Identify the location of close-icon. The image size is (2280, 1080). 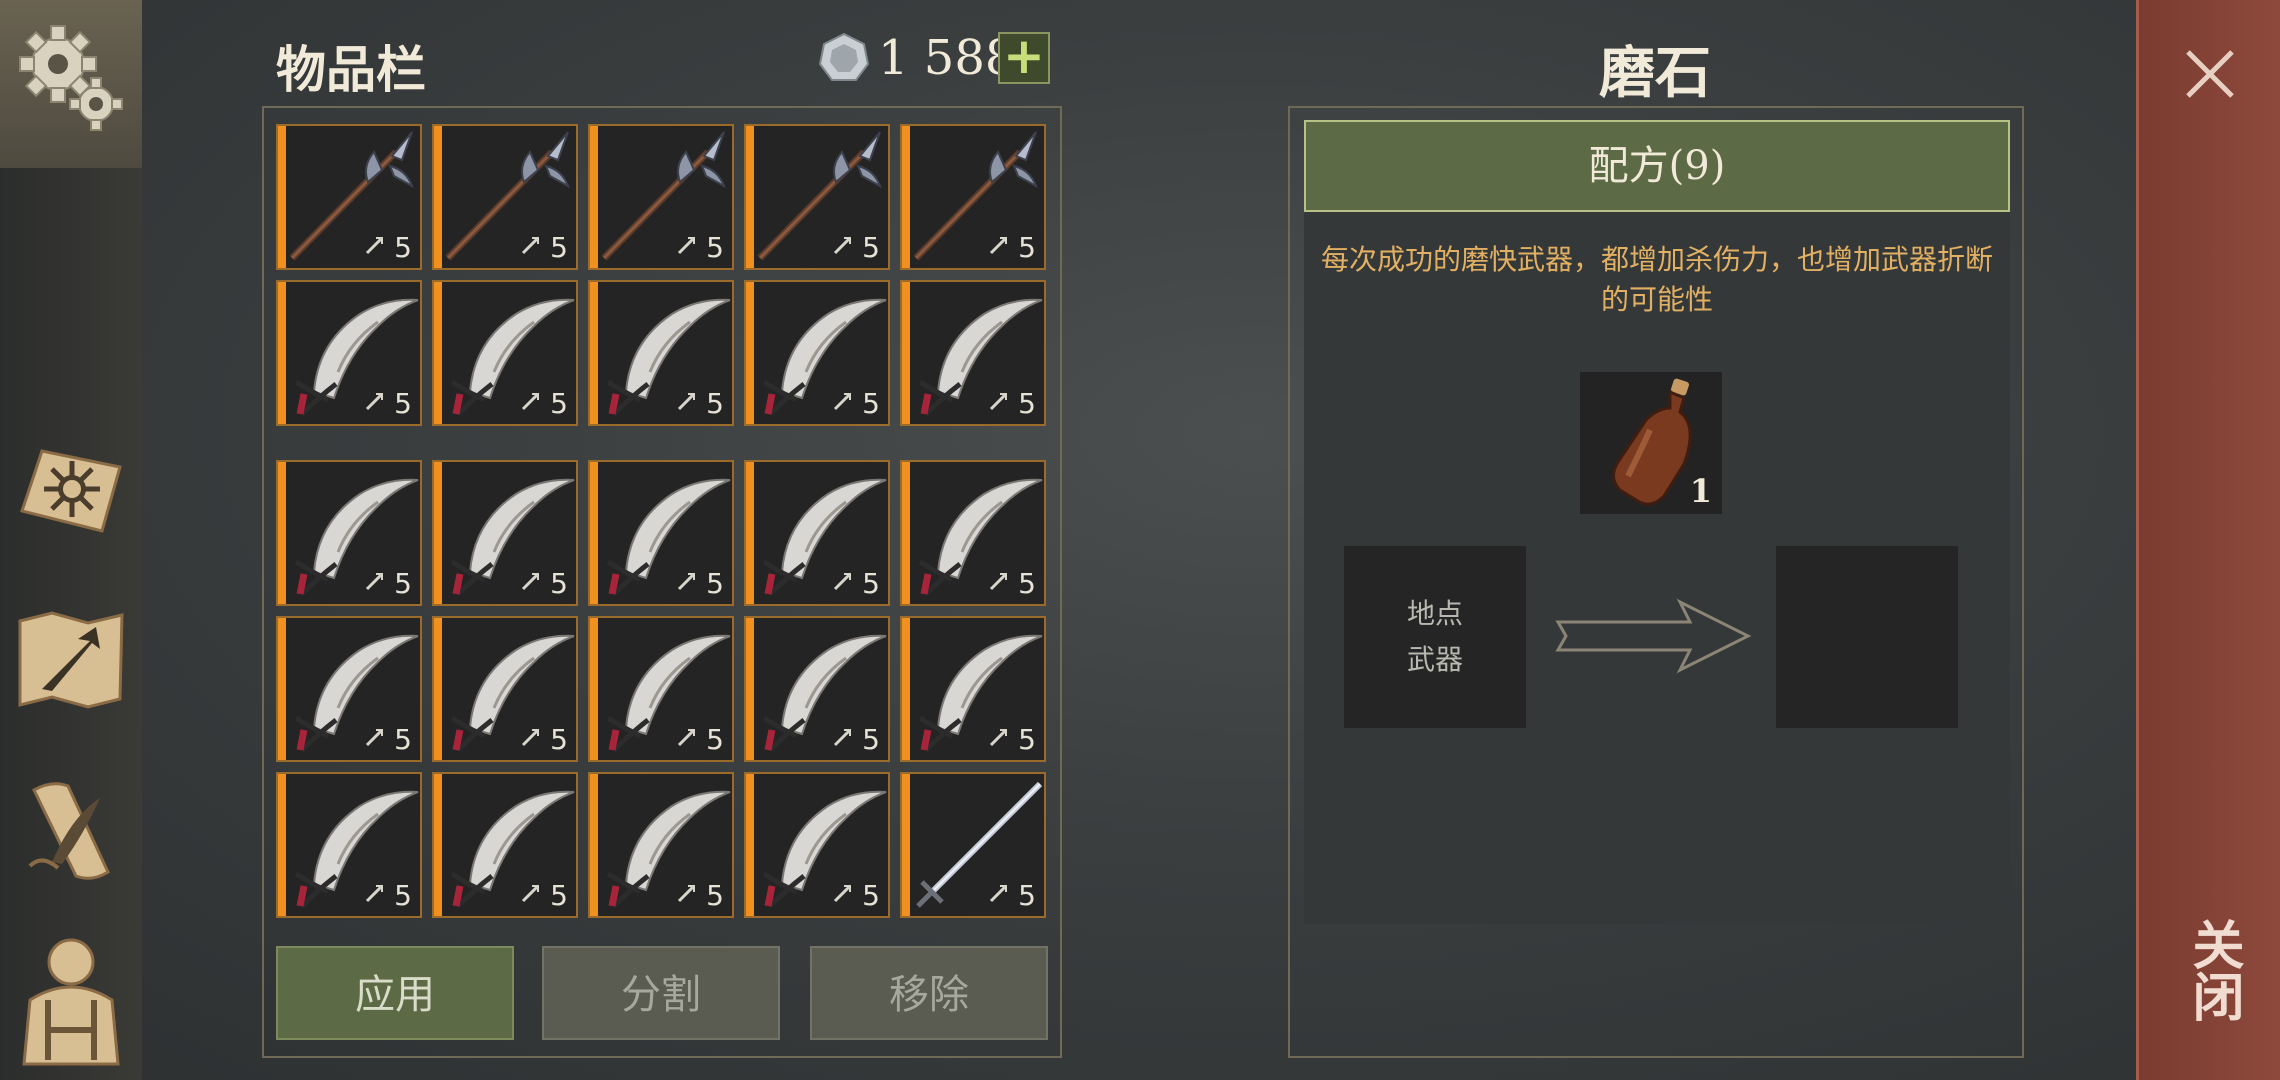
(2210, 74).